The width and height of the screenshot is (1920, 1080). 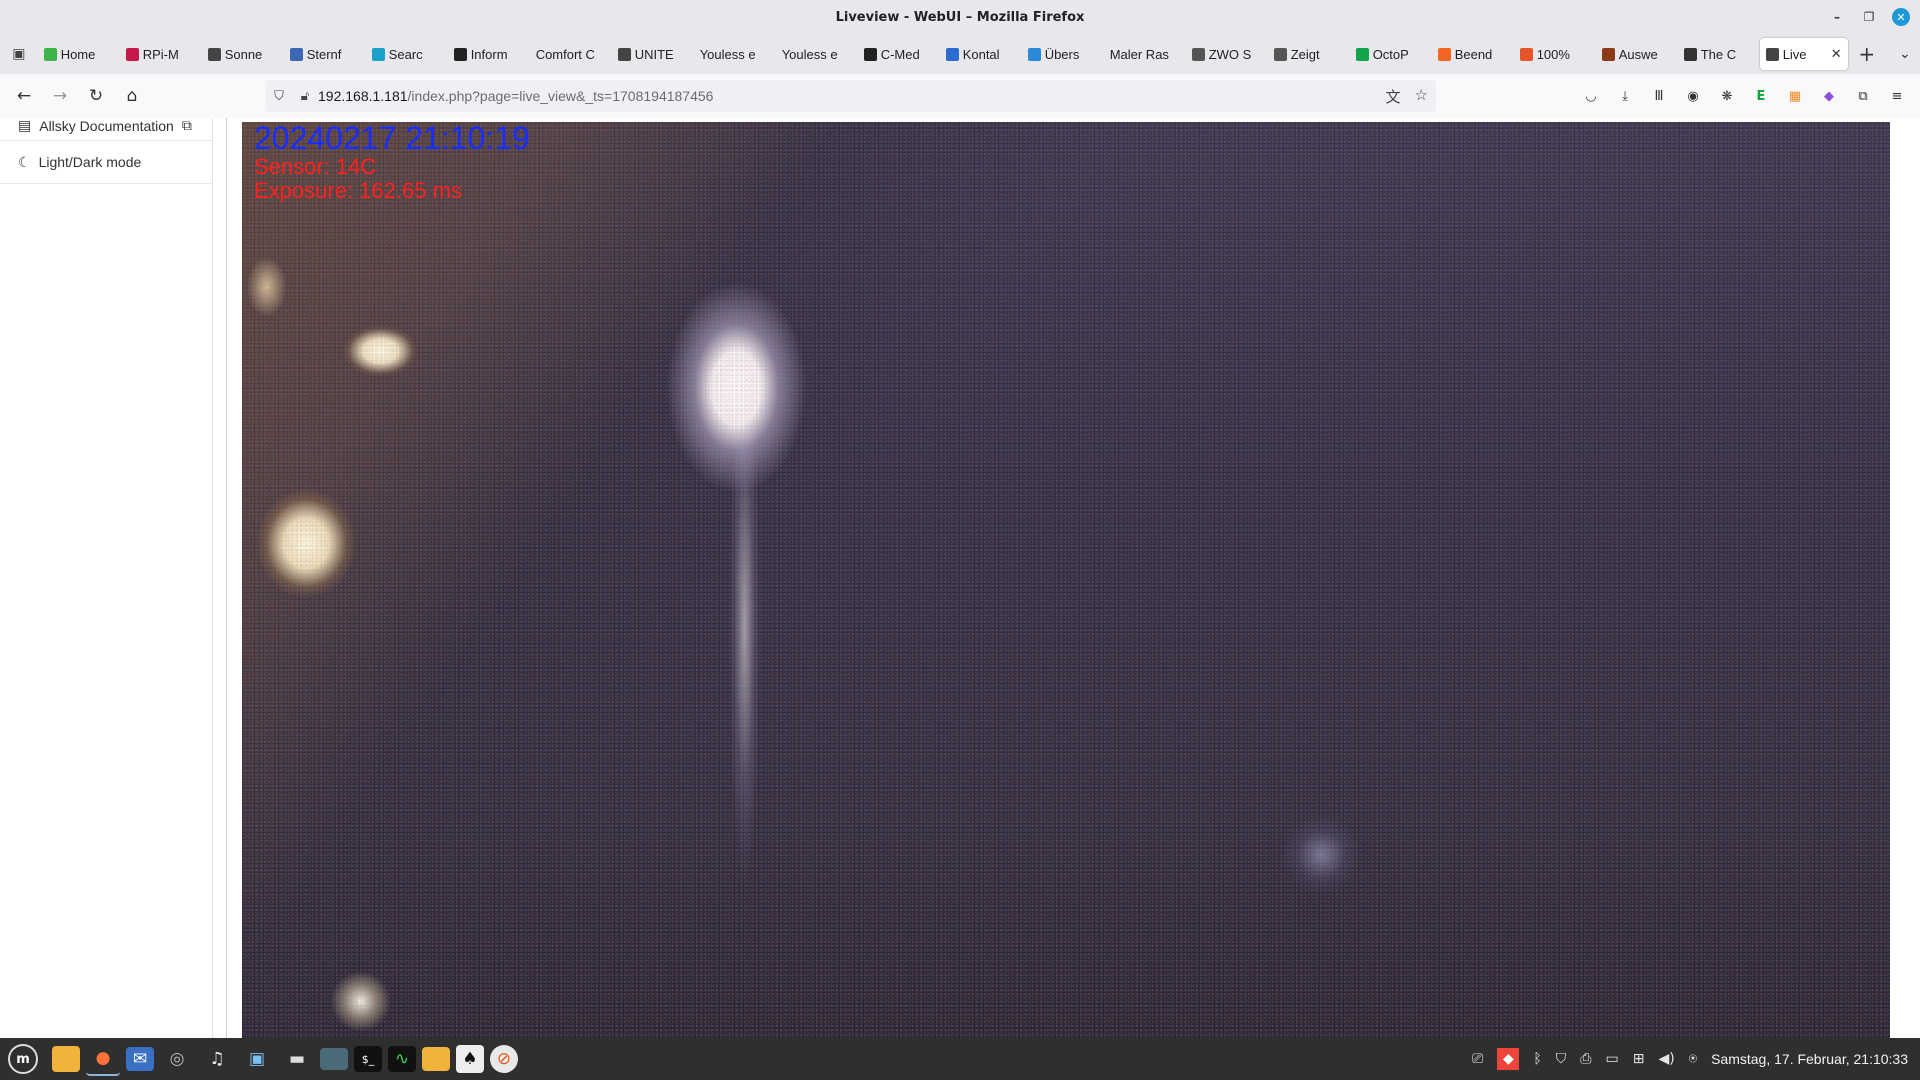 I want to click on tab-9: Youless e, so click(x=817, y=54).